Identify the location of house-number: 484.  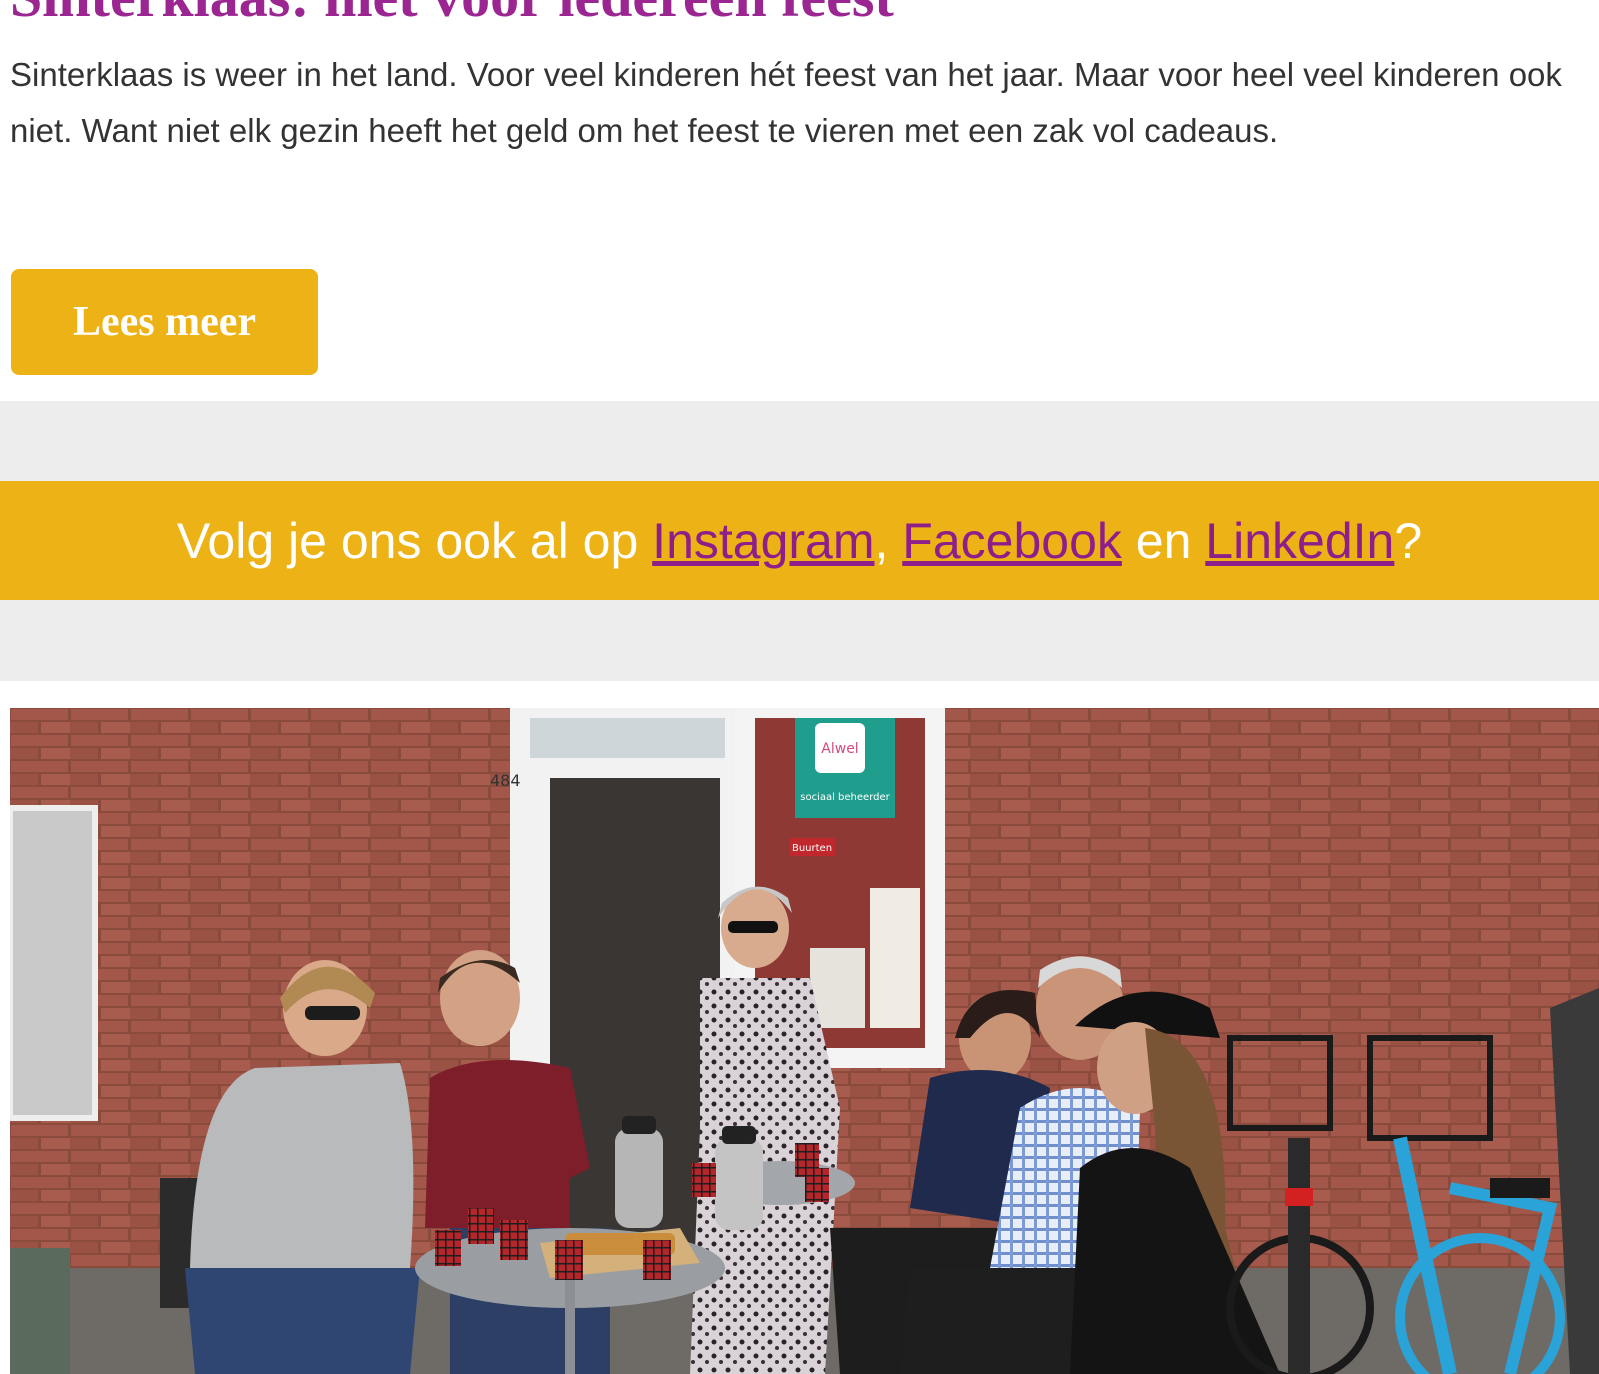
(505, 780).